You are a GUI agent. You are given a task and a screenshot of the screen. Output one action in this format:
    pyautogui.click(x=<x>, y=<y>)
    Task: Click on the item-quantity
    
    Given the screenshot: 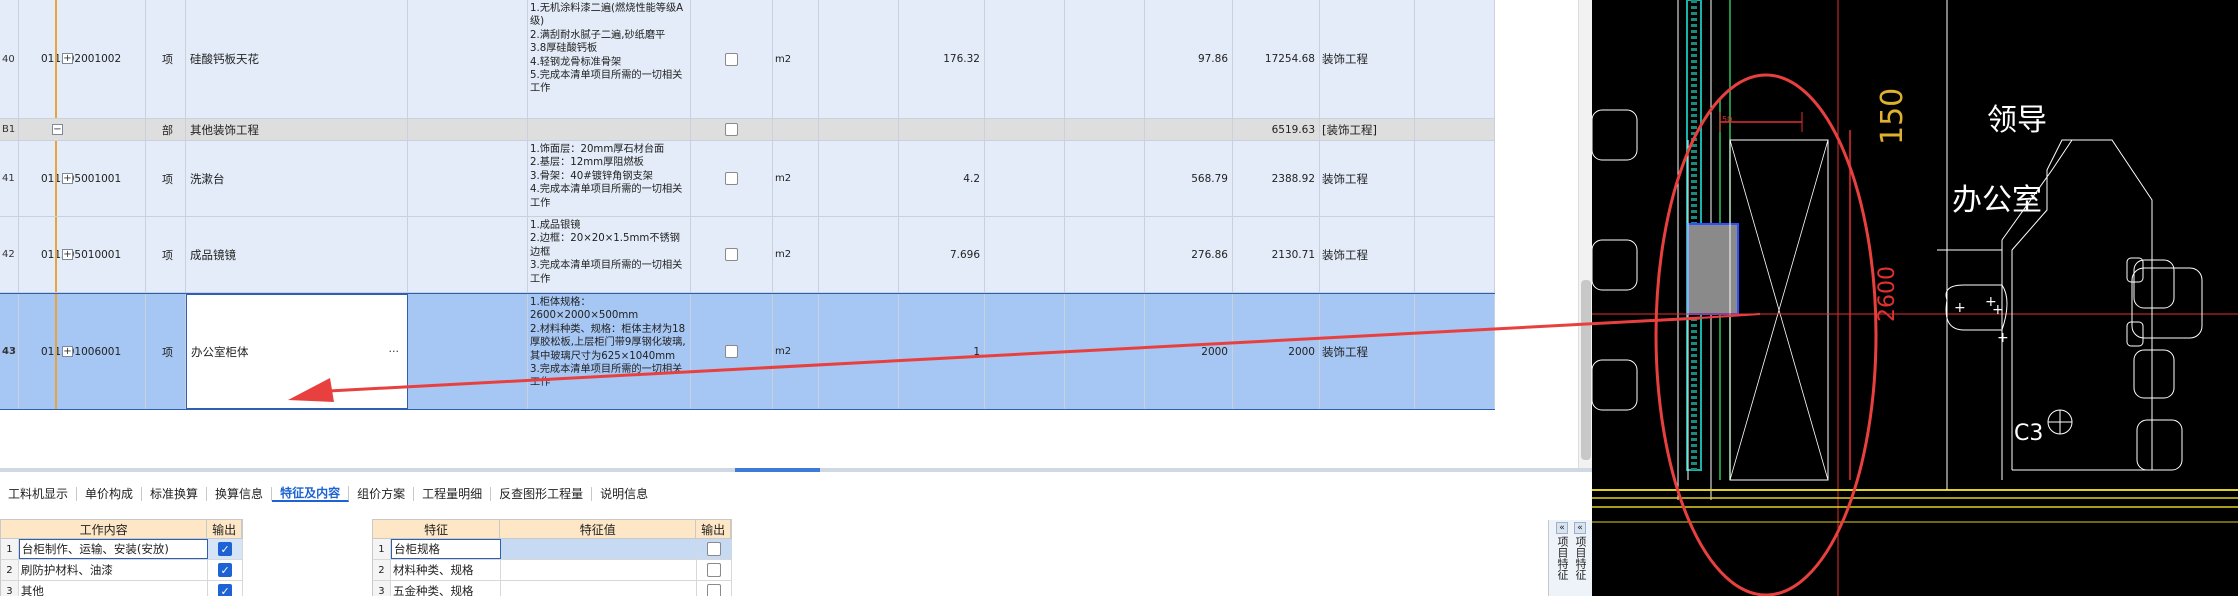 What is the action you would take?
    pyautogui.click(x=942, y=129)
    